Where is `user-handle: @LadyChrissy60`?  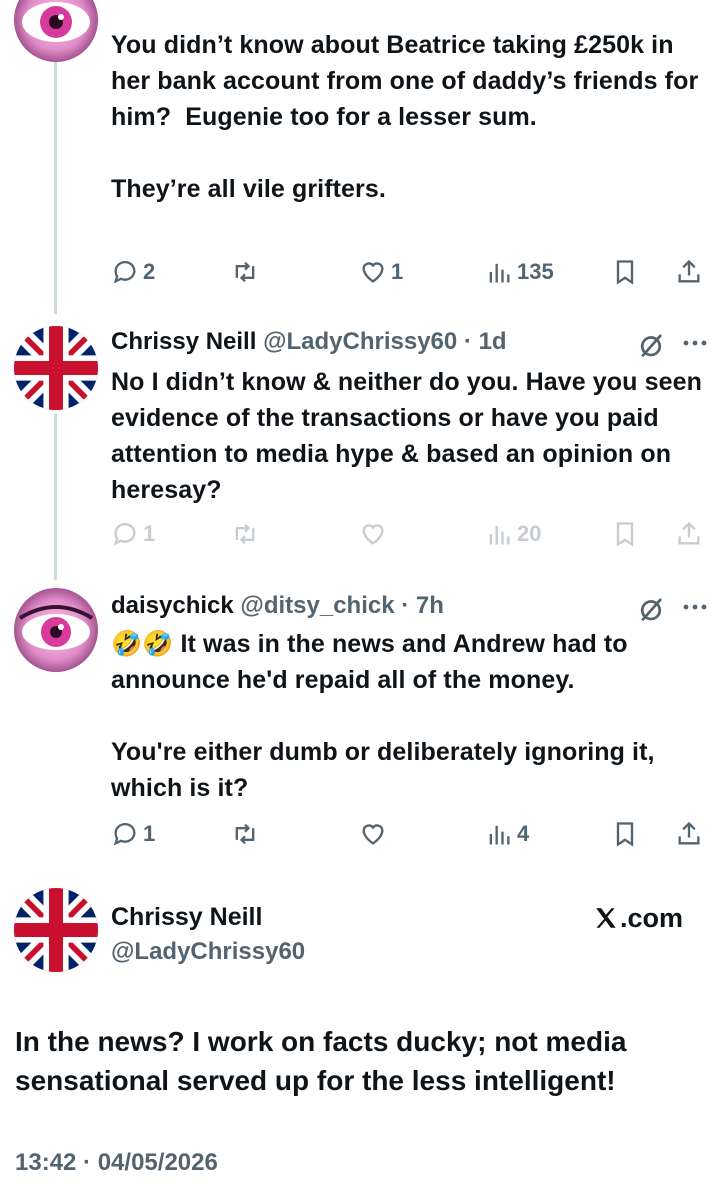
user-handle: @LadyChrissy60 is located at coordinates (360, 341).